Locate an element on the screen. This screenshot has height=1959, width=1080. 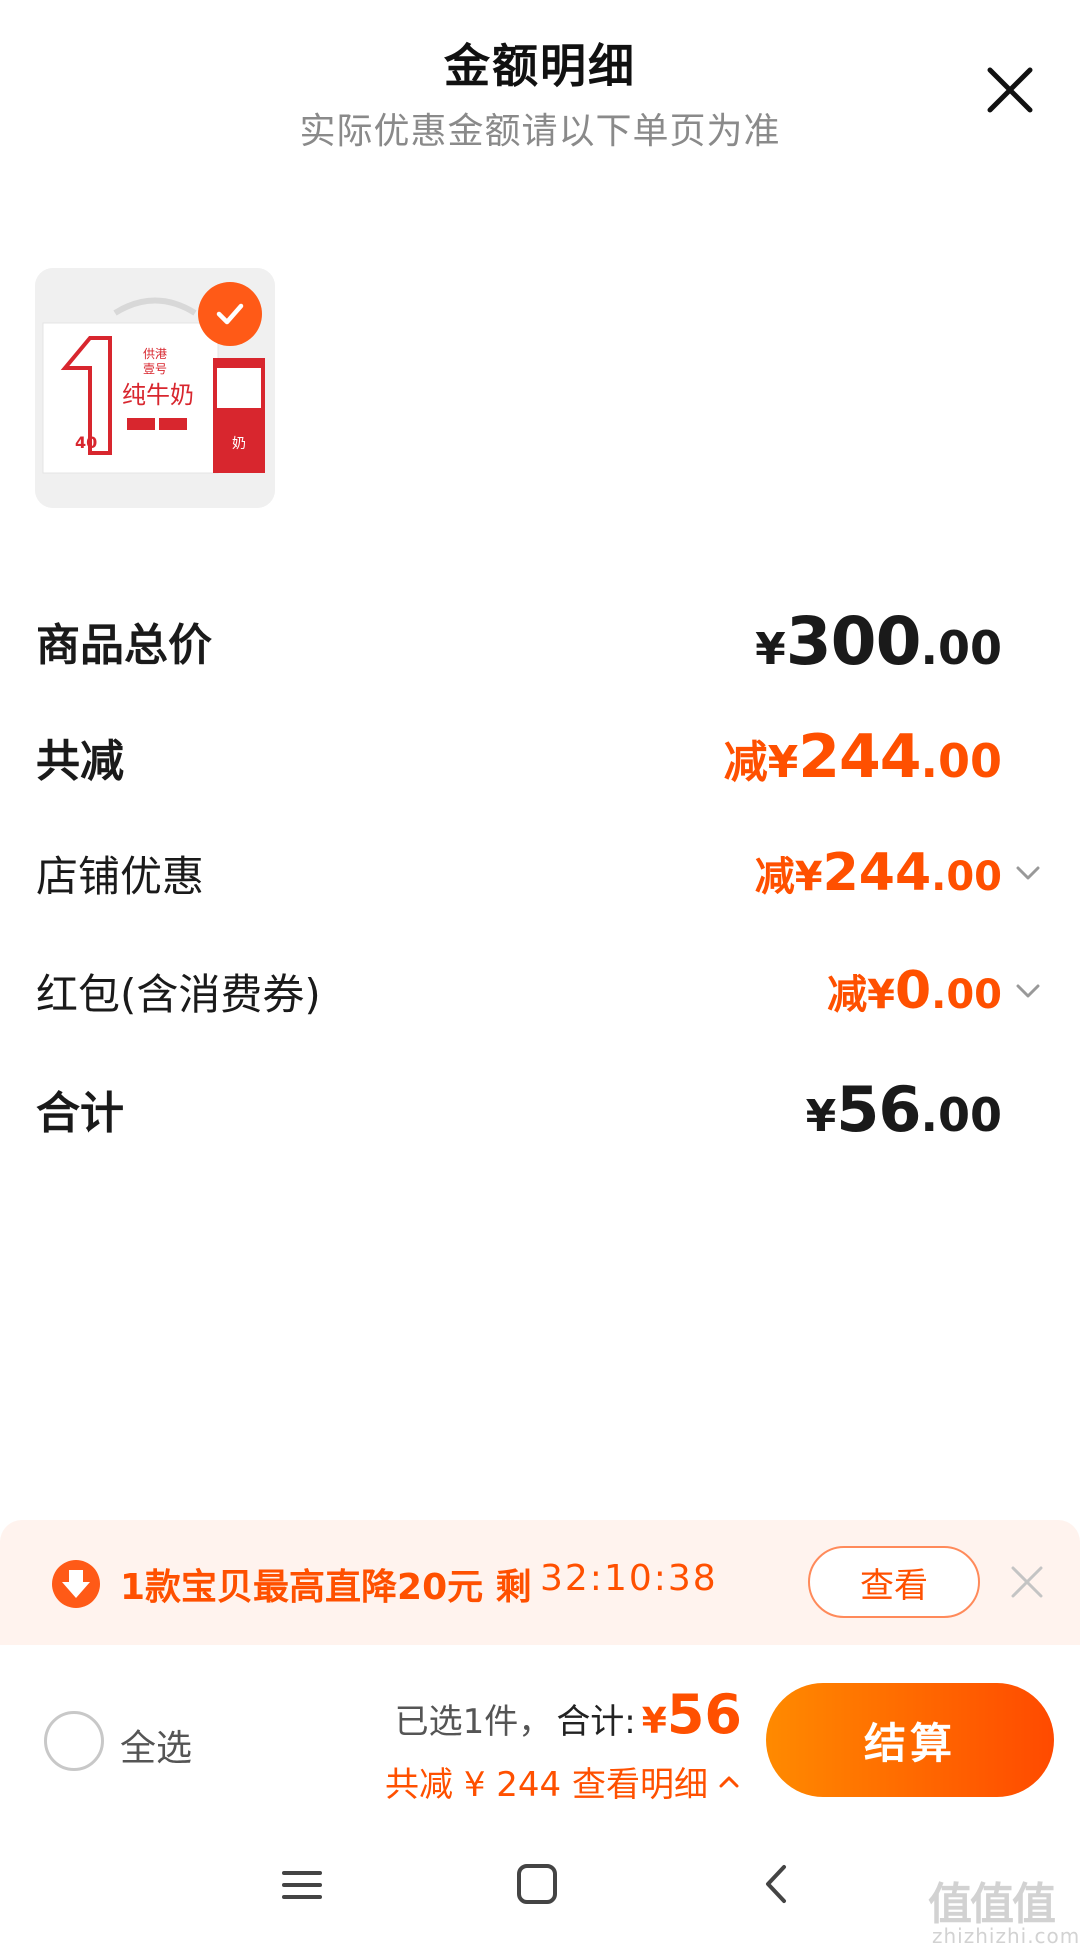
promo-timer: 32:10:38 is located at coordinates (629, 1578).